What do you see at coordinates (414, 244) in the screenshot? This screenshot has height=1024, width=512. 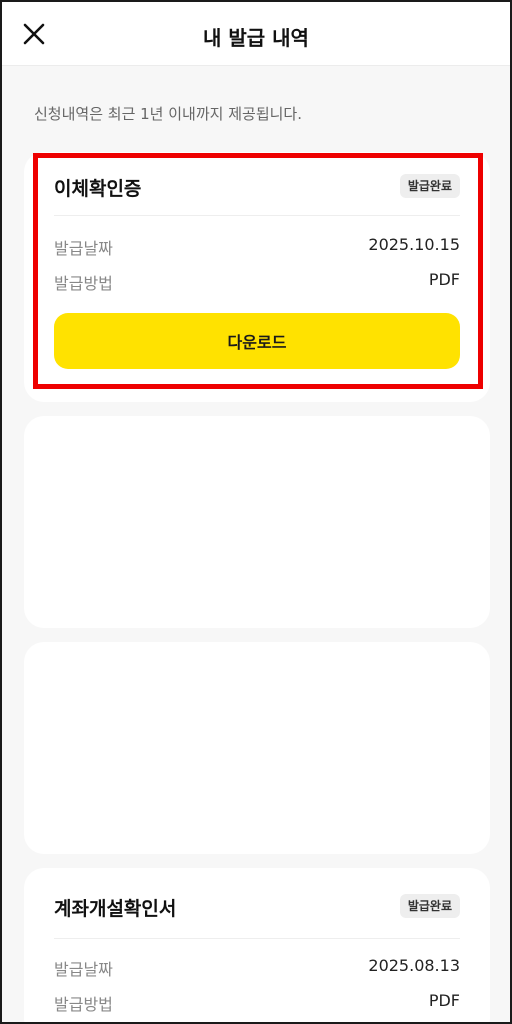 I see `issue-date-value: 2025.10.15` at bounding box center [414, 244].